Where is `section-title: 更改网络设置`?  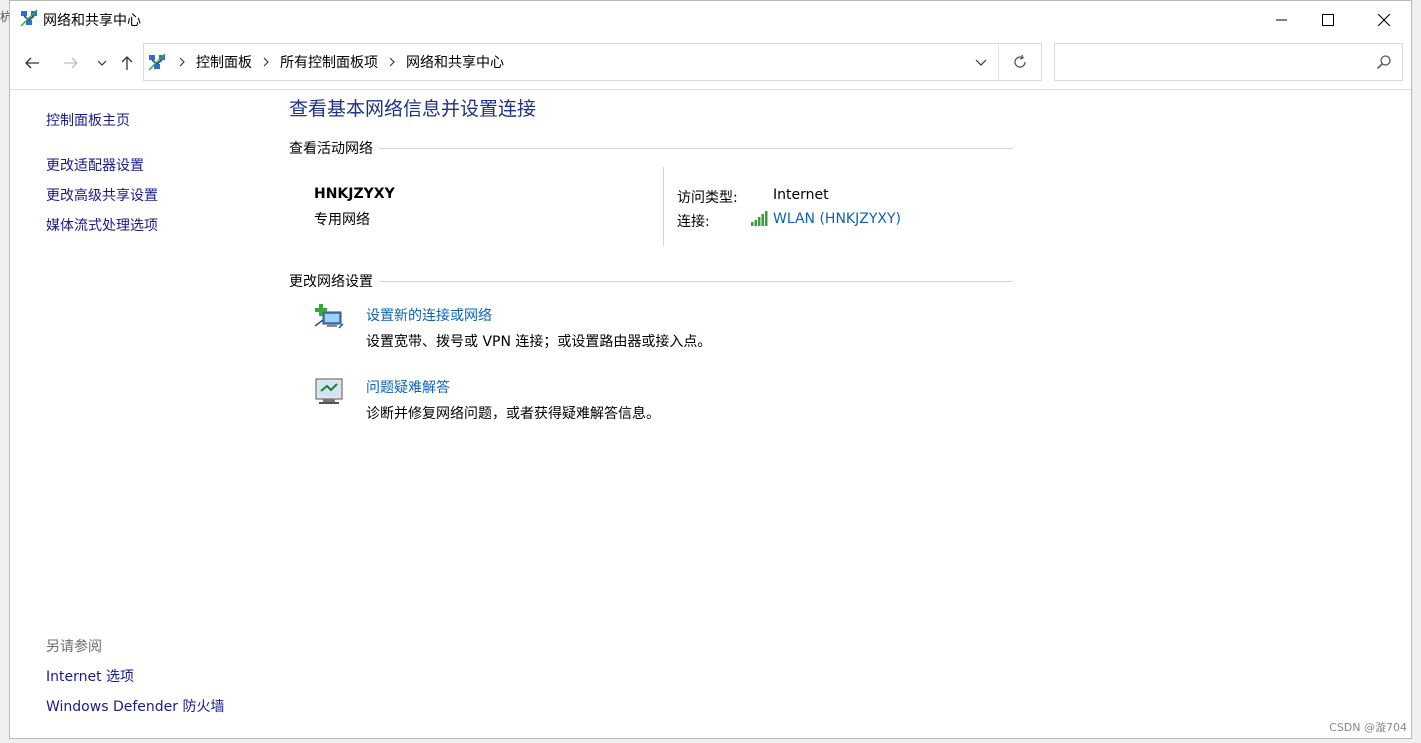
section-title: 更改网络设置 is located at coordinates (331, 282).